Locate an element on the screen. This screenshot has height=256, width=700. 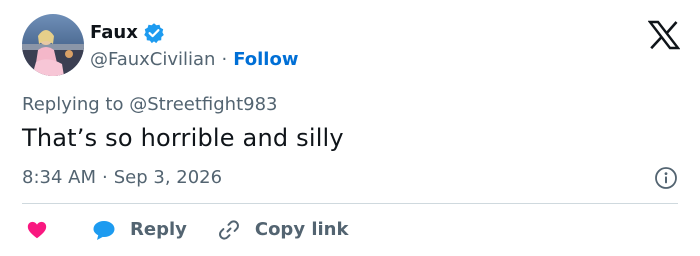
handle-row: @FauxCivilian · Follow is located at coordinates (194, 60).